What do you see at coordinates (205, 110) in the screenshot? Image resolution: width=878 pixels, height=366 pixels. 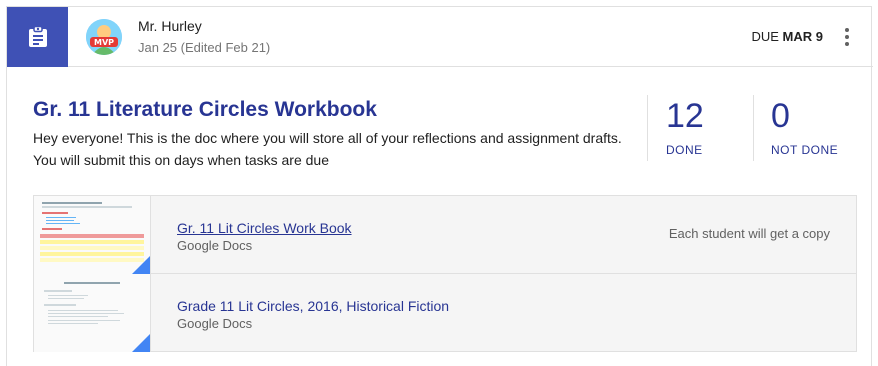 I see `assignment-title: Gr. 11 Literature Circles Workbook` at bounding box center [205, 110].